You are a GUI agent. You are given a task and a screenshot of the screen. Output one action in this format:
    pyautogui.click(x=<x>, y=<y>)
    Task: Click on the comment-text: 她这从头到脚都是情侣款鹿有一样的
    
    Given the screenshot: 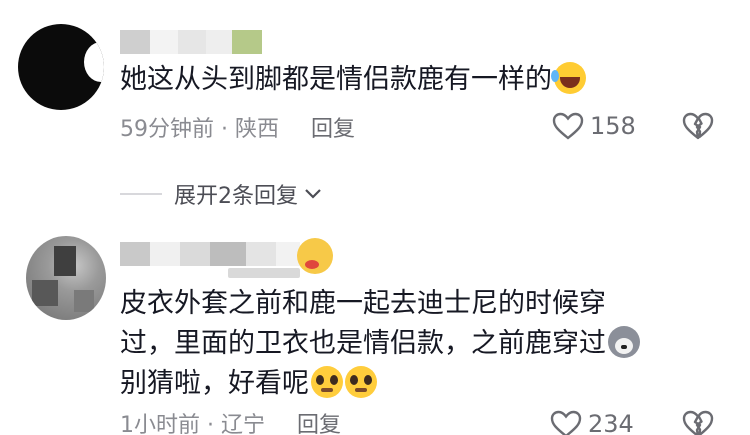 What is the action you would take?
    pyautogui.click(x=353, y=80)
    